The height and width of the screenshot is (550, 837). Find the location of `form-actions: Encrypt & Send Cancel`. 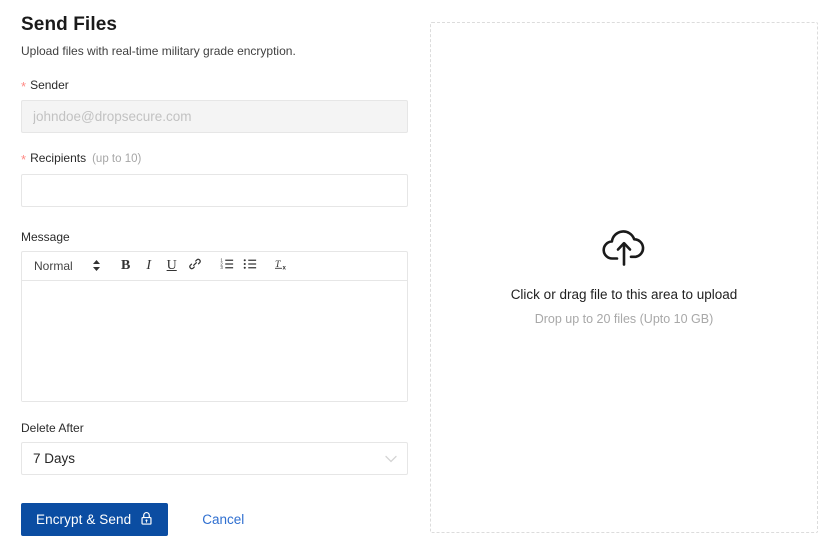

form-actions: Encrypt & Send Cancel is located at coordinates (214, 520).